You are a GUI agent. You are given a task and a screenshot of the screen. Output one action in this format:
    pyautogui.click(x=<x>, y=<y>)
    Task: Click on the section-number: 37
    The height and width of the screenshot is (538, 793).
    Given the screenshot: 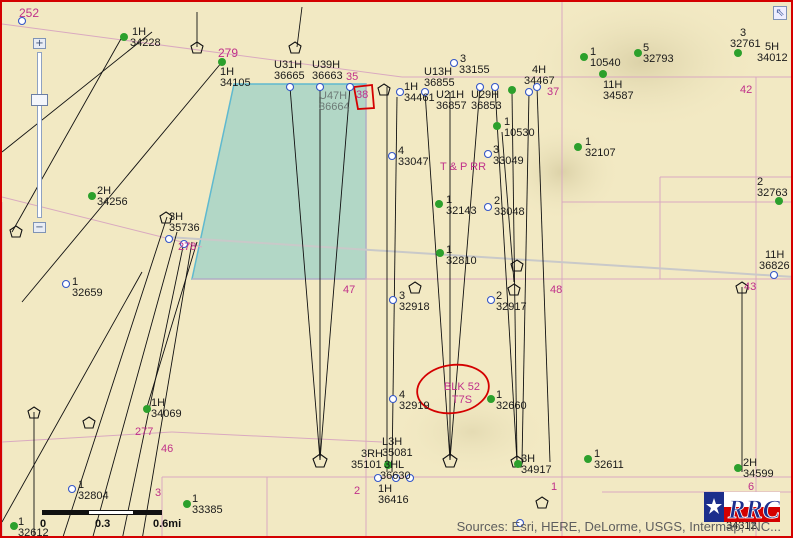 What is the action you would take?
    pyautogui.click(x=553, y=92)
    